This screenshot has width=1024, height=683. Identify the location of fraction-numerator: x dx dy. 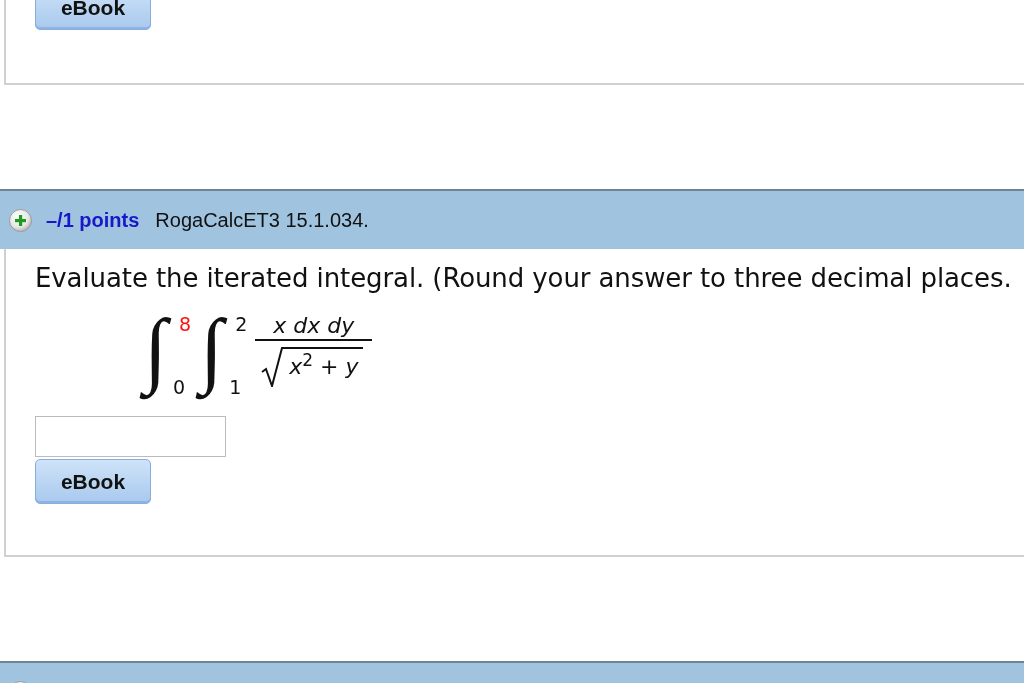
(314, 326).